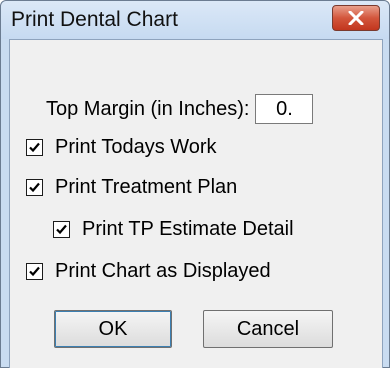 The image size is (390, 368). Describe the element at coordinates (146, 187) in the screenshot. I see `print-treatment-plan-label: Print Treatment Plan` at that location.